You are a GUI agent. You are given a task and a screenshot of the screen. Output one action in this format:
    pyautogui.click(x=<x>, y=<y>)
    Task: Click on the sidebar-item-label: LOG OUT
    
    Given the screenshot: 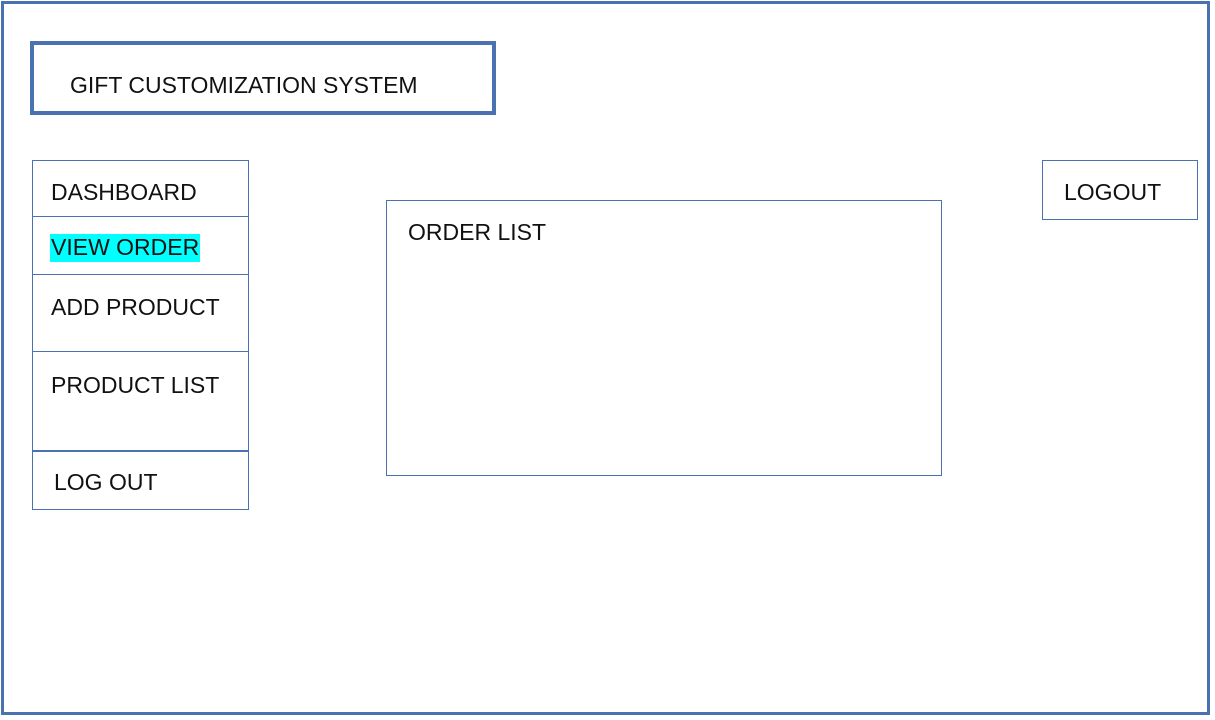 What is the action you would take?
    pyautogui.click(x=106, y=482)
    